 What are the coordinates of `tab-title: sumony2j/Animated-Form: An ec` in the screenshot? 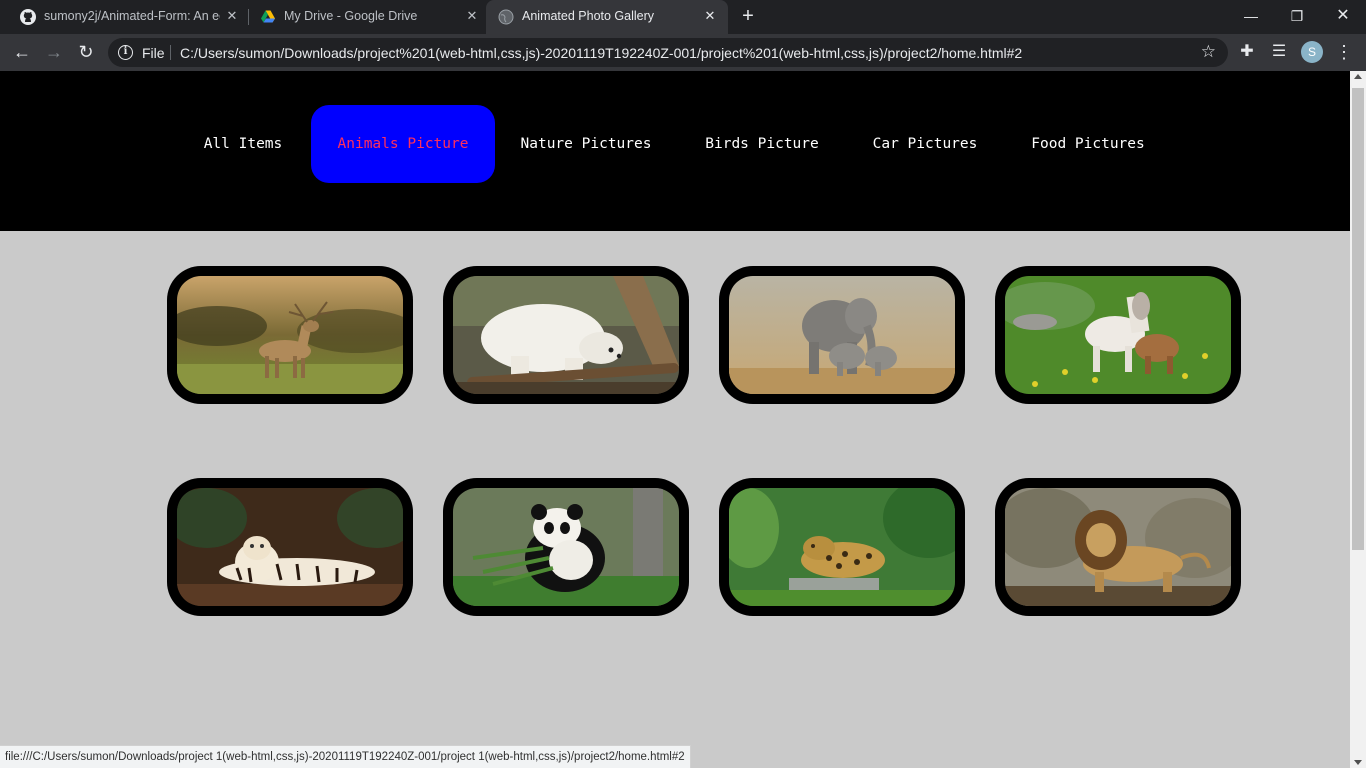 It's located at (132, 16).